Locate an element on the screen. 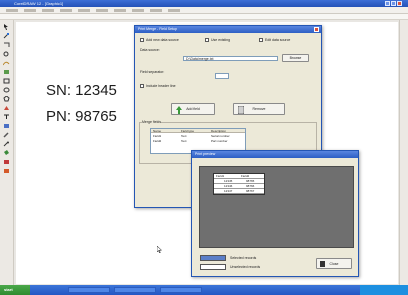 This screenshot has height=295, width=408. text-tool-icon is located at coordinates (6, 117).